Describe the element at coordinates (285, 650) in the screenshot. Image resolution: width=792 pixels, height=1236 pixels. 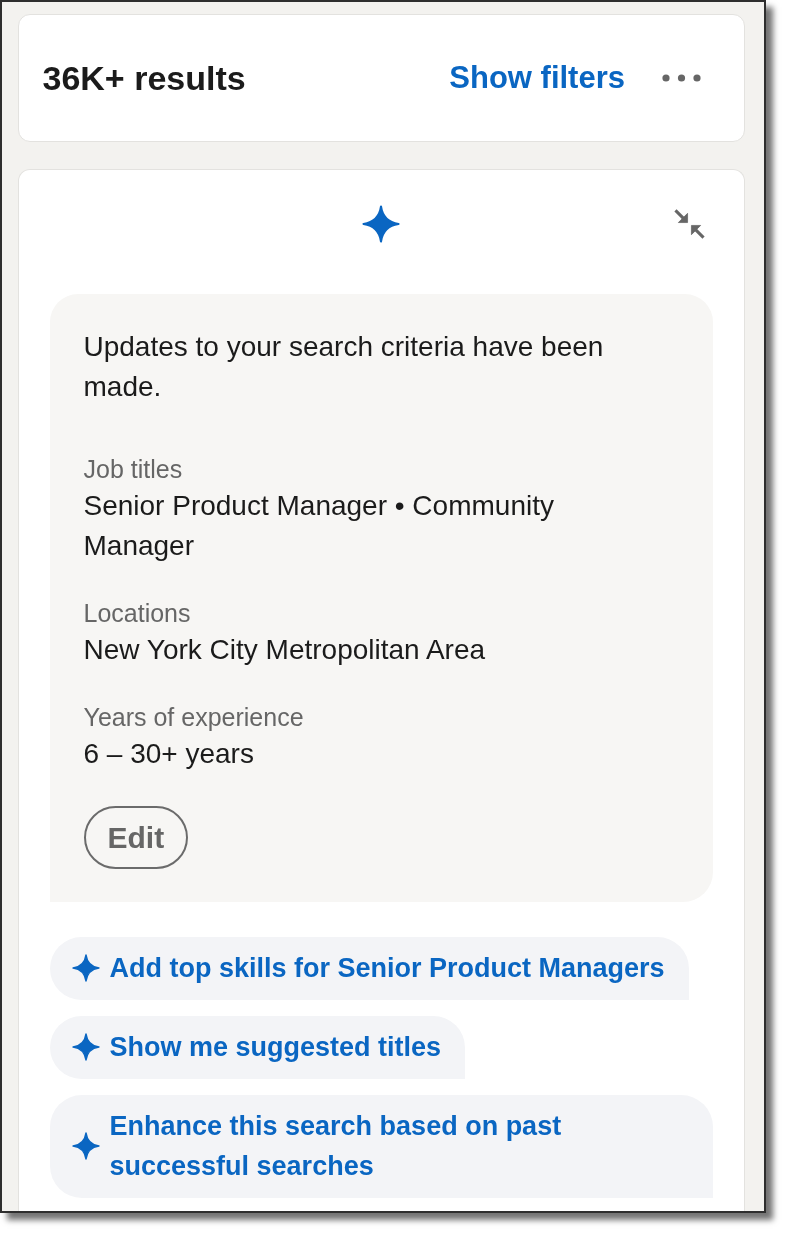
I see `criteria-value: New York City Metropolitan Area` at that location.